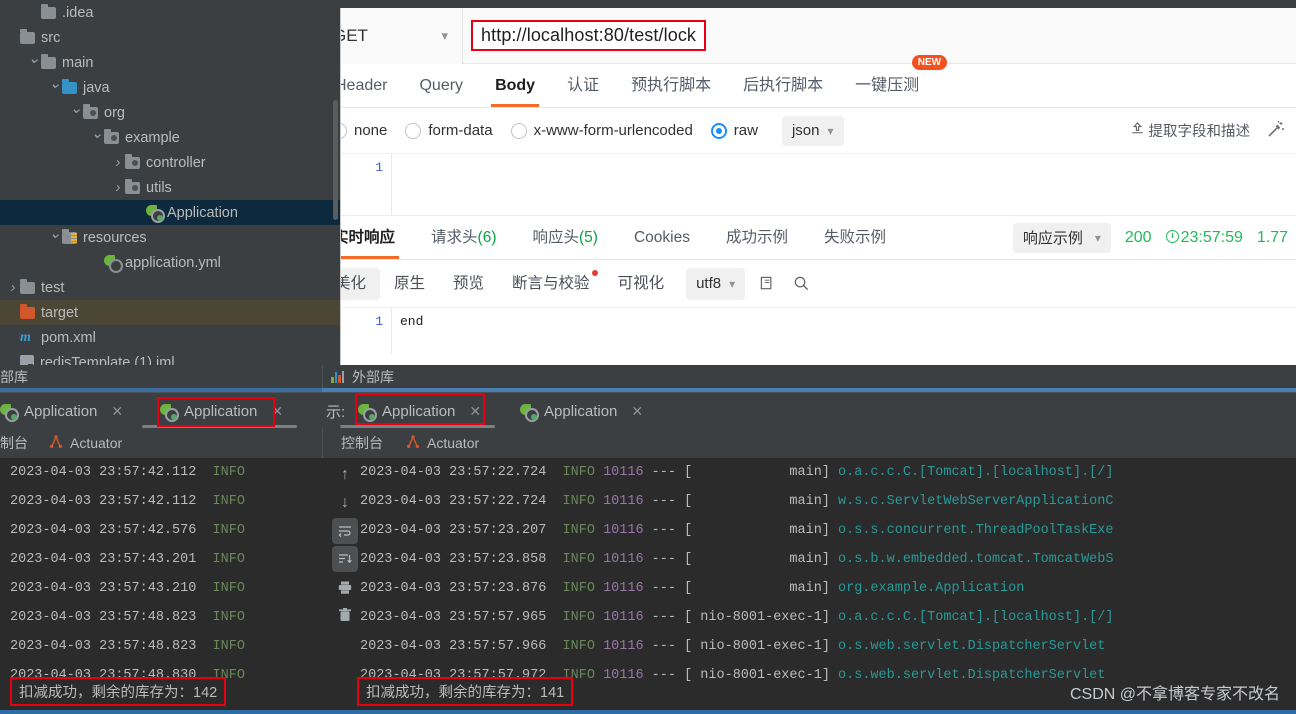 This screenshot has height=714, width=1296. Describe the element at coordinates (364, 130) in the screenshot. I see `body-type-none: none` at that location.